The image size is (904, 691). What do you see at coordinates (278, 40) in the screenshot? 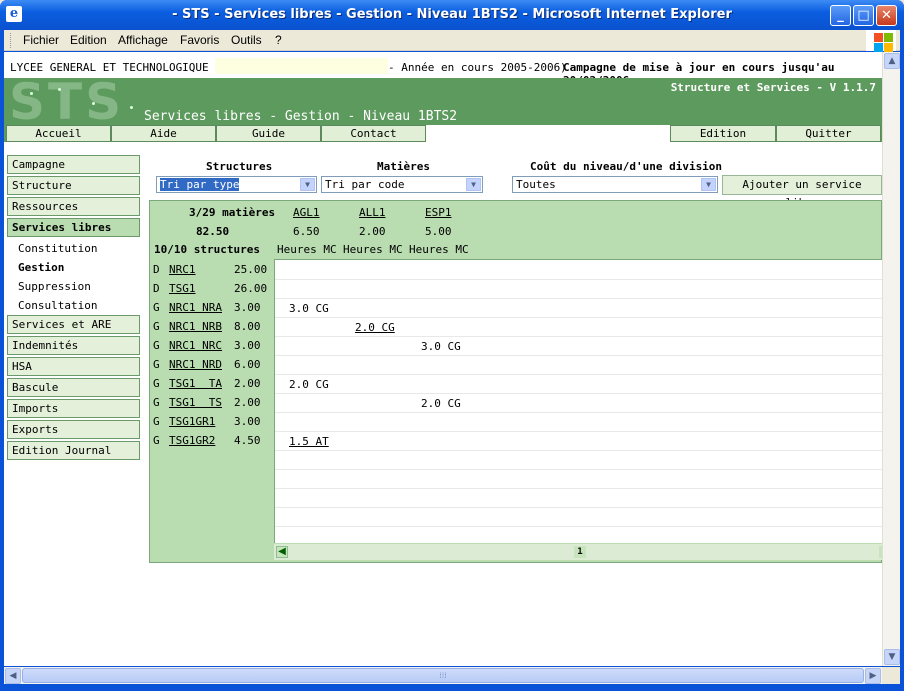
I see `menu-help: ?` at bounding box center [278, 40].